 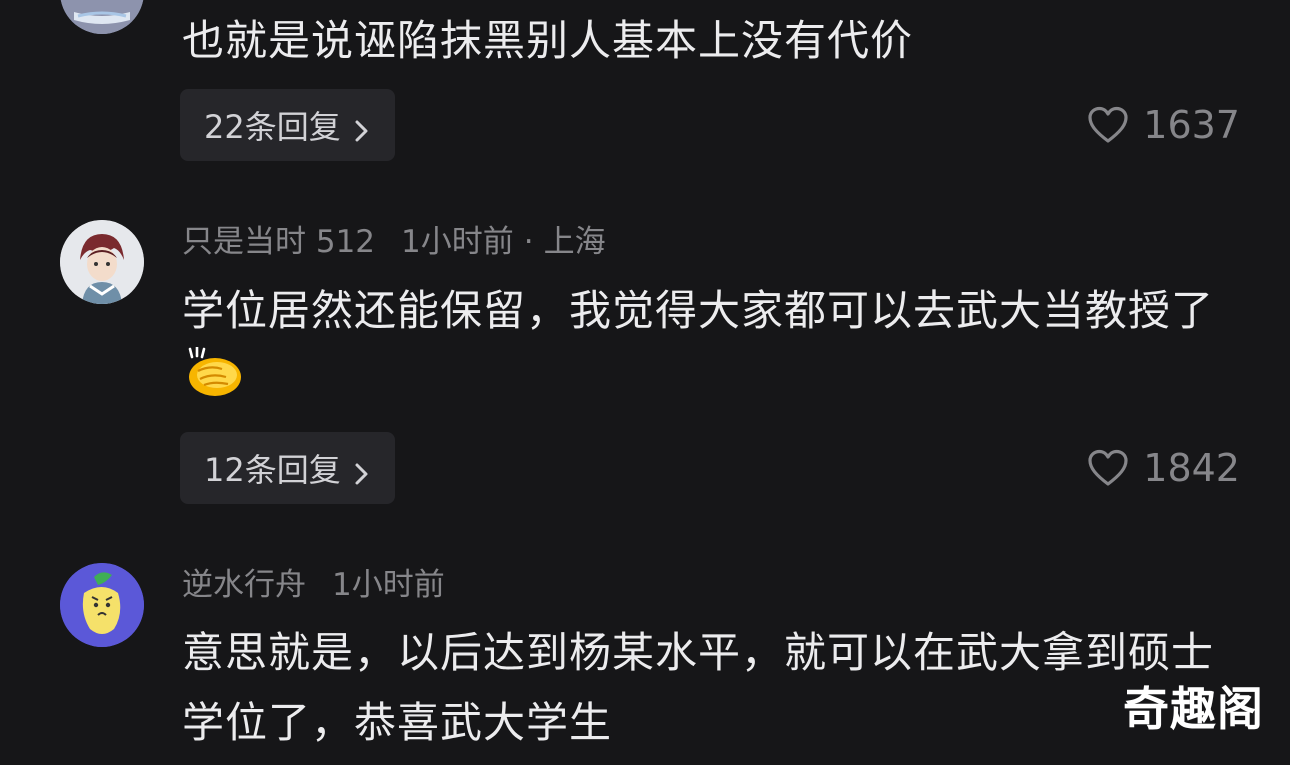 What do you see at coordinates (278, 242) in the screenshot?
I see `username: 只是当时 512` at bounding box center [278, 242].